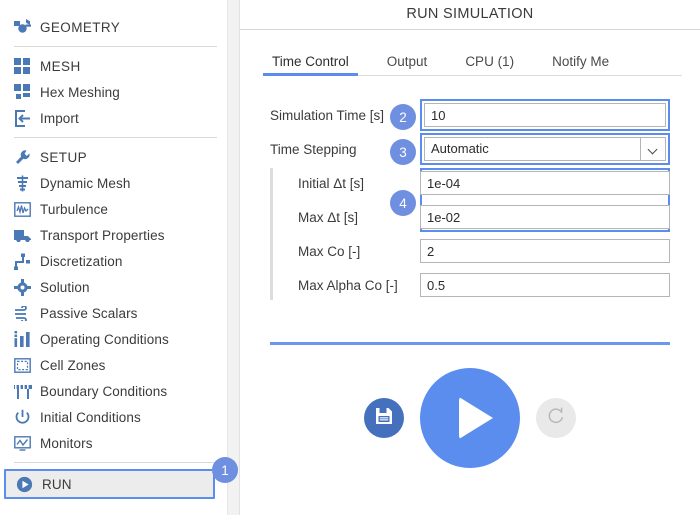 The height and width of the screenshot is (515, 700). I want to click on dynamic-mesh-icon, so click(27, 183).